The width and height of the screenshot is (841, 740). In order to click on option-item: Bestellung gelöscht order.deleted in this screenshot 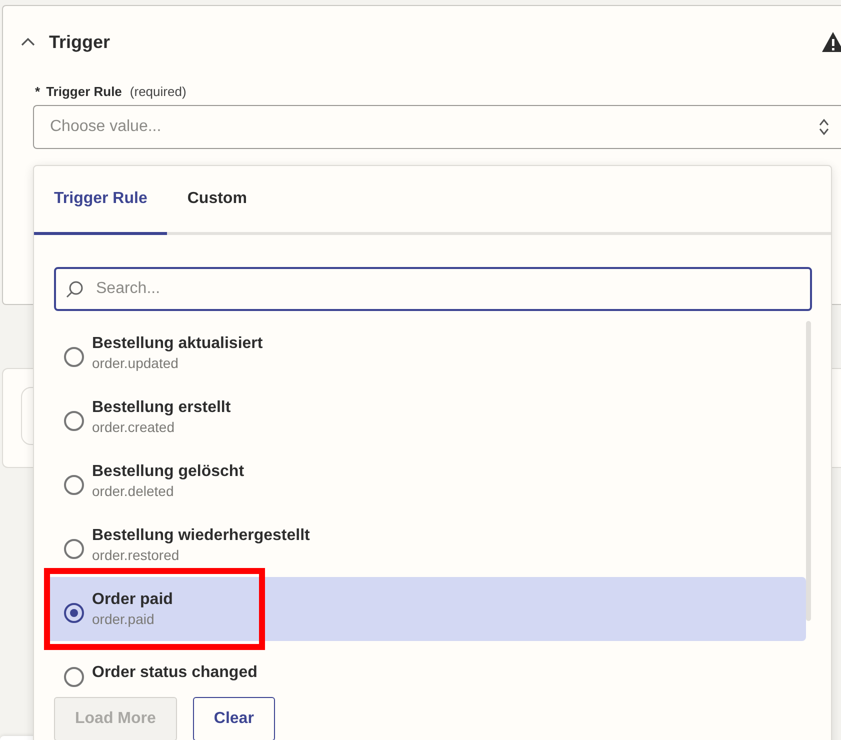, I will do `click(425, 481)`.